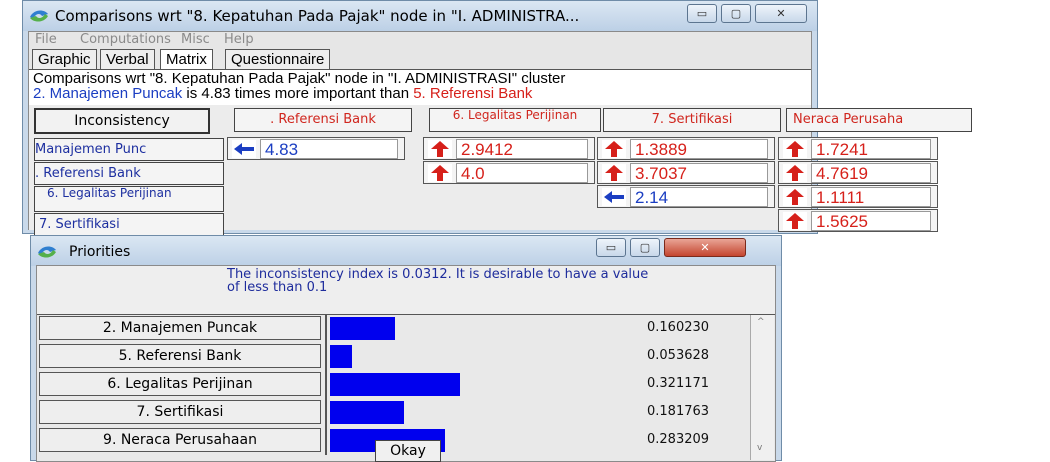 The width and height of the screenshot is (1050, 462). I want to click on matrix-cell-value: 4.83, so click(329, 149).